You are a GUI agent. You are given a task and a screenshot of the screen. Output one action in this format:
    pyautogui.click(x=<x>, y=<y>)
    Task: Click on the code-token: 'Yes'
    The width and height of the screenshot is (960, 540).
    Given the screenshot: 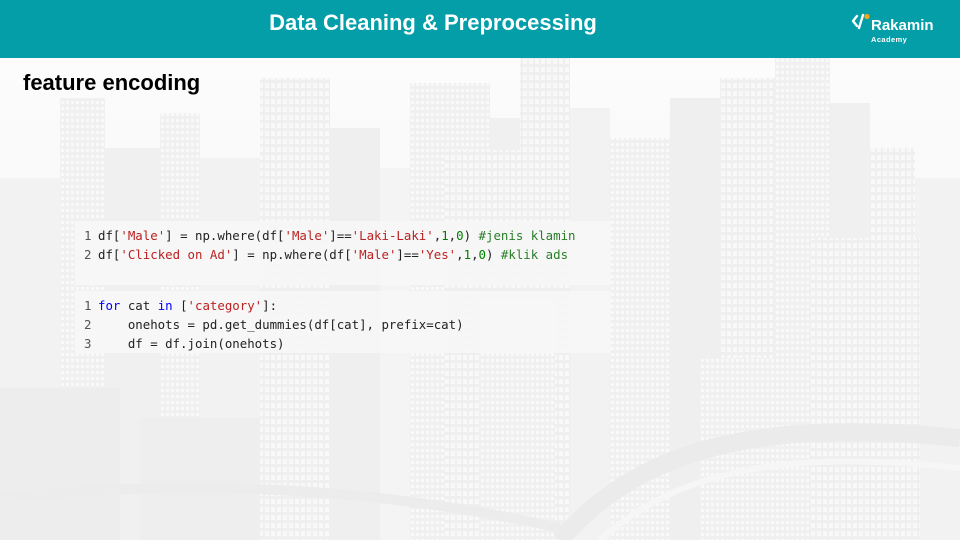 What is the action you would take?
    pyautogui.click(x=437, y=254)
    